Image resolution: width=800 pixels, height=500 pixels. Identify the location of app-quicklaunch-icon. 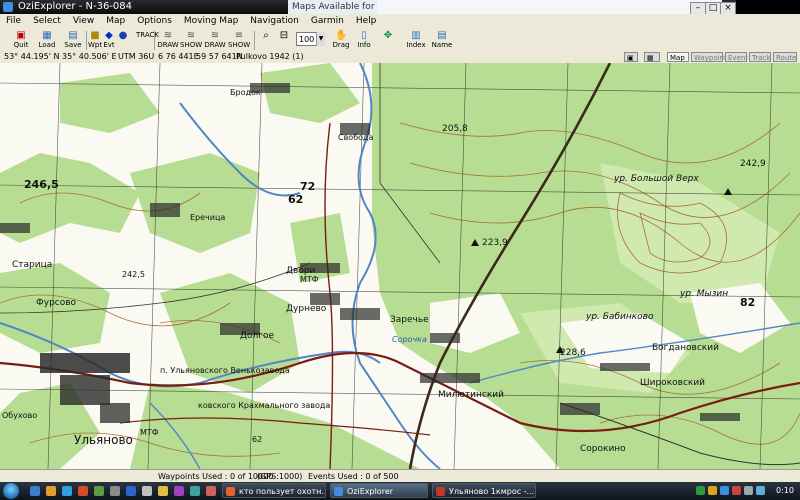
(99, 491).